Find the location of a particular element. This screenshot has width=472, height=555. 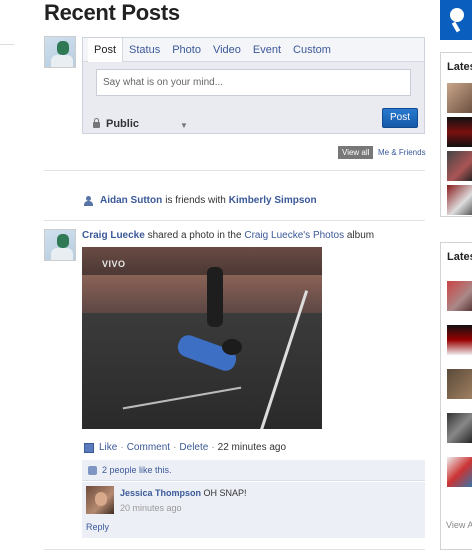

thumbs-up-icon is located at coordinates (92, 470).